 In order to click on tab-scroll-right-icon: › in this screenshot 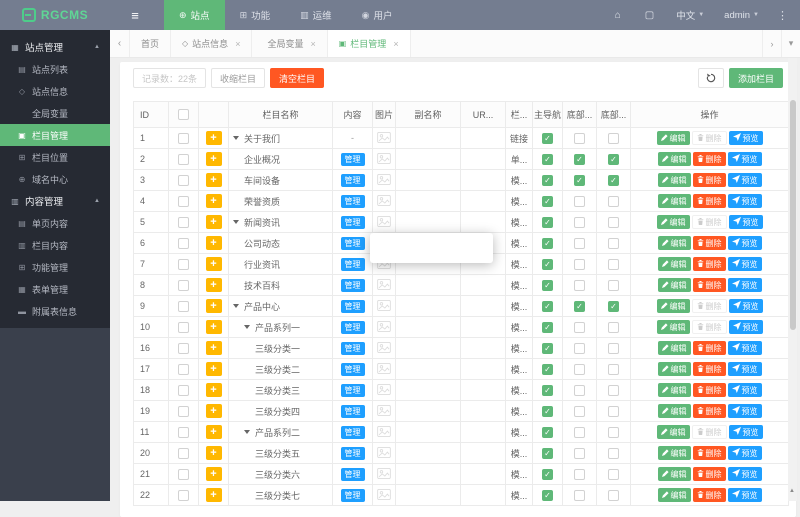, I will do `click(771, 43)`.